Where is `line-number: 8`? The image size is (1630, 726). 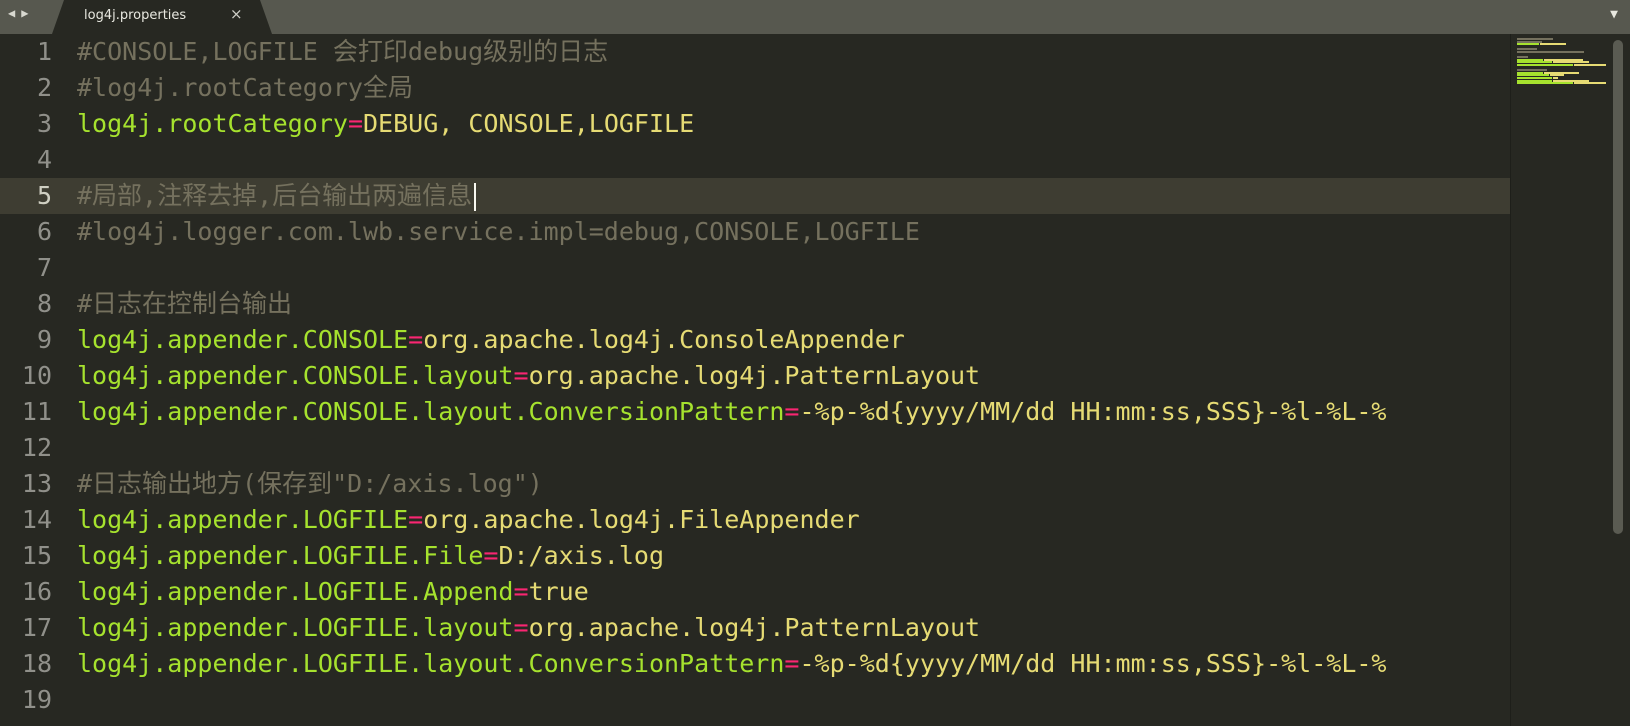
line-number: 8 is located at coordinates (44, 303).